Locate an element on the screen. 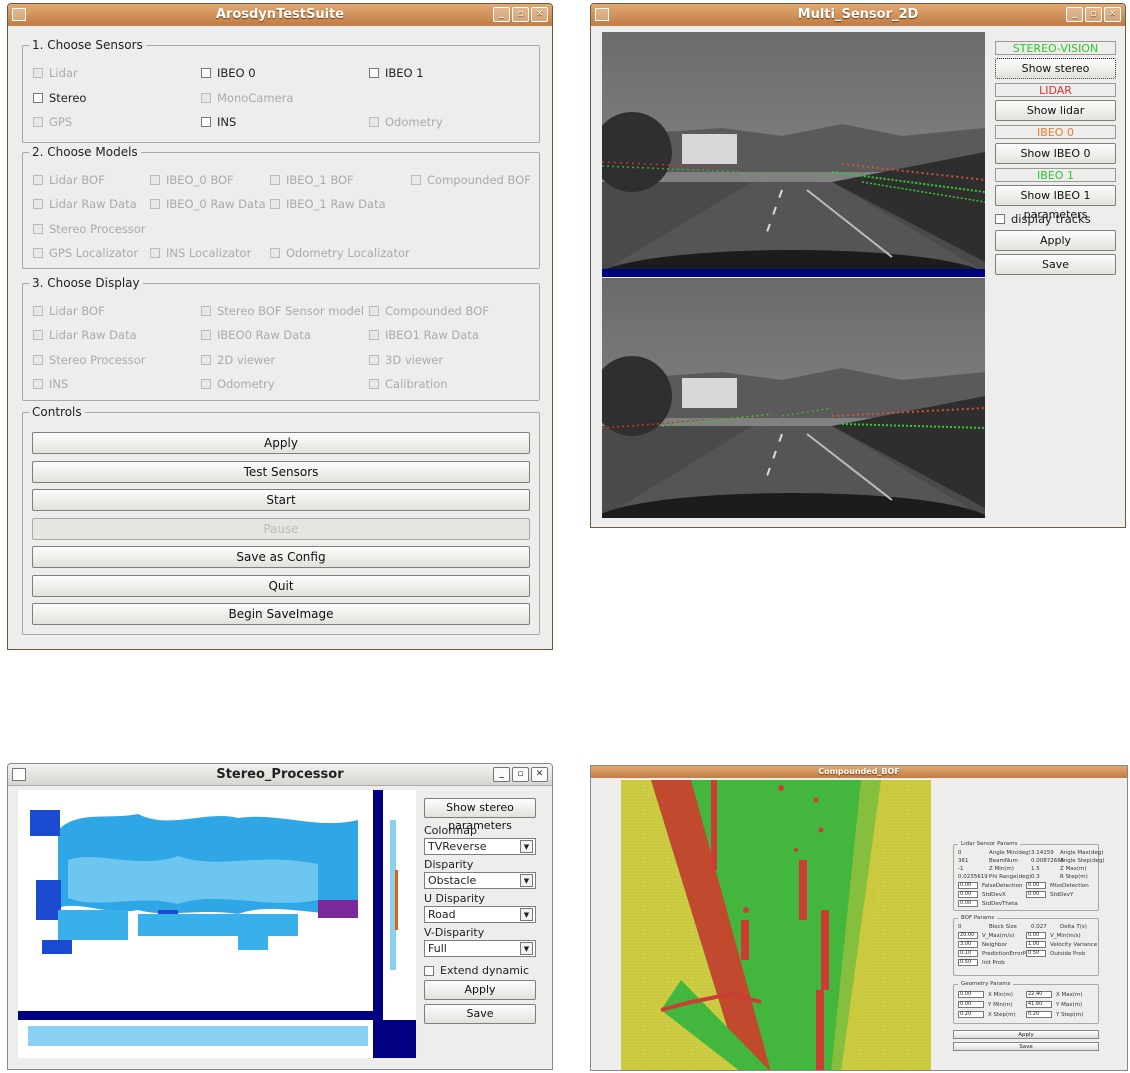  display-2d-viewer-checkbox: 2D viewer is located at coordinates (238, 360).